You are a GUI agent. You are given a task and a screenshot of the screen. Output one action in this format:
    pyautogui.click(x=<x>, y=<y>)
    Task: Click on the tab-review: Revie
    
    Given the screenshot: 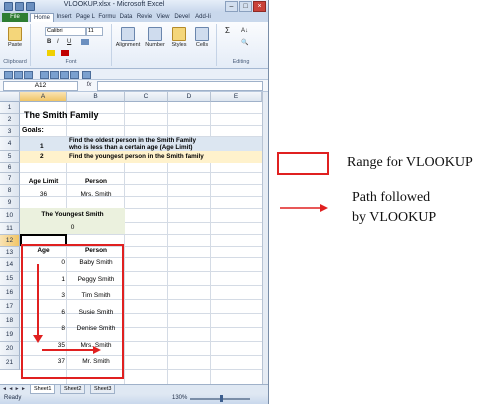 What is the action you would take?
    pyautogui.click(x=144, y=17)
    